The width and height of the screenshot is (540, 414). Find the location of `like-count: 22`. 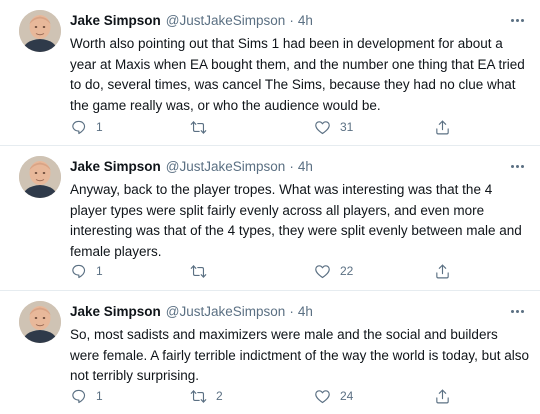

like-count: 22 is located at coordinates (347, 271).